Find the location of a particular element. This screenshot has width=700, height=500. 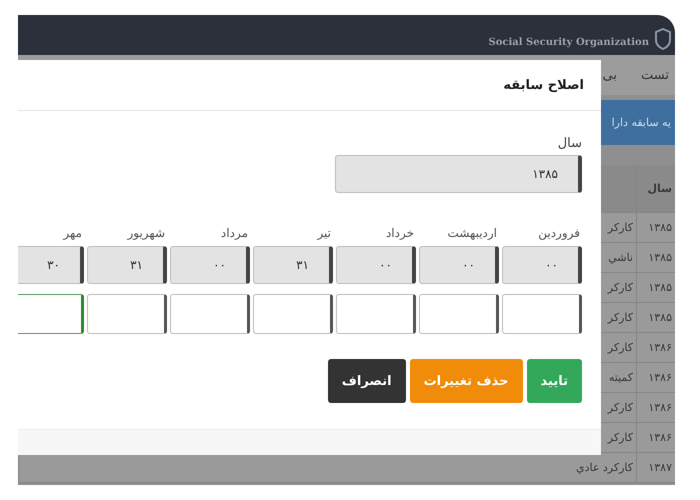

month-label: اردیبهشت is located at coordinates (472, 233).